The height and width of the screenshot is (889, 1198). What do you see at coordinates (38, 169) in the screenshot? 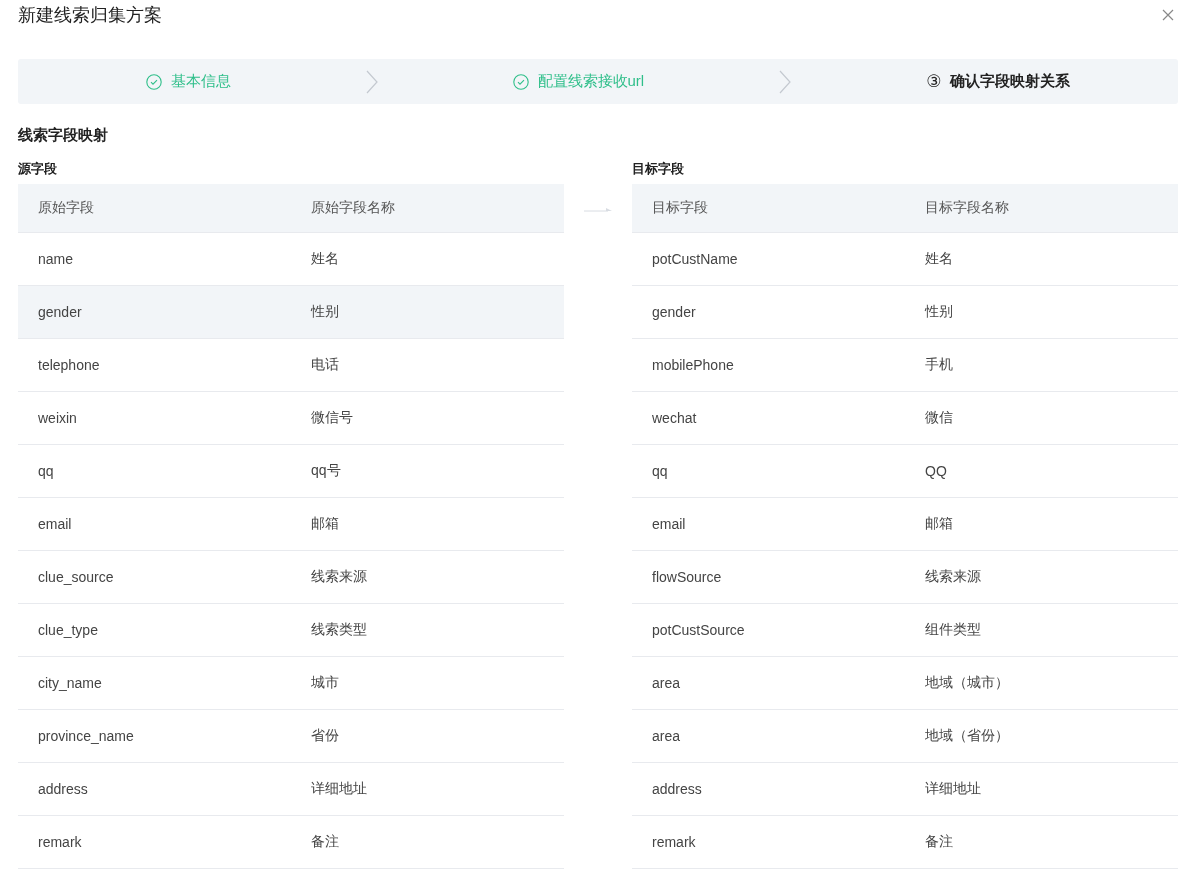
I see `table-title: 源字段` at bounding box center [38, 169].